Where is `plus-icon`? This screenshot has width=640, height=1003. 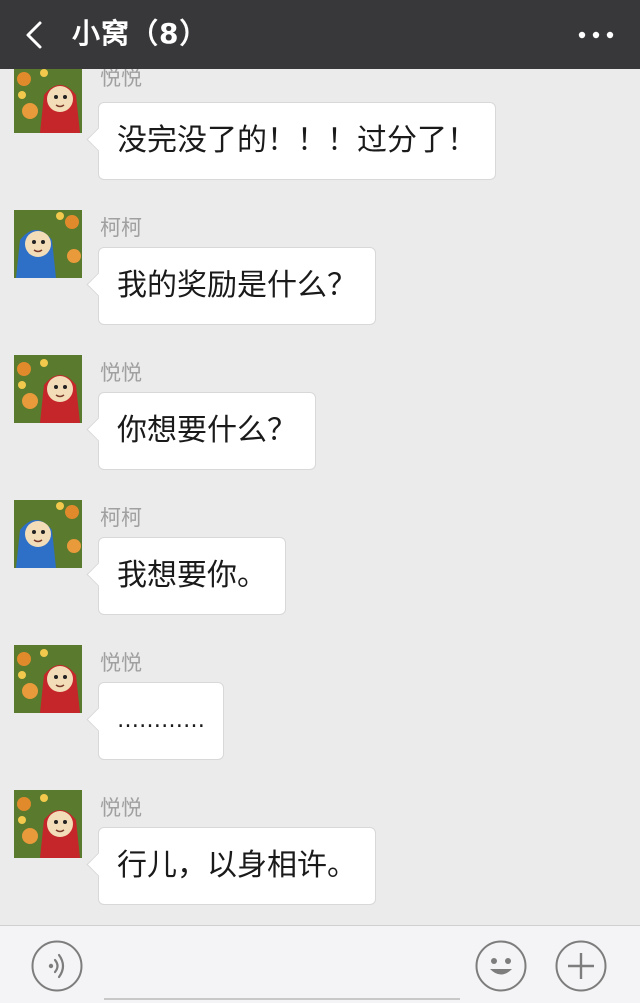 plus-icon is located at coordinates (581, 966).